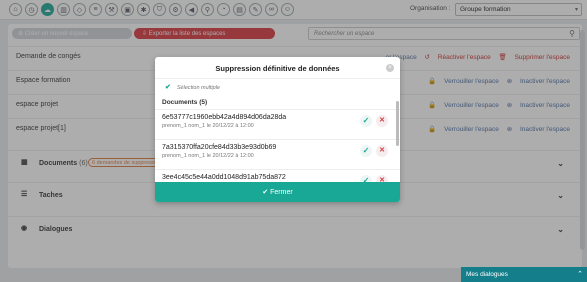 This screenshot has height=282, width=587. Describe the element at coordinates (397, 123) in the screenshot. I see `modal-scrollbar` at that location.